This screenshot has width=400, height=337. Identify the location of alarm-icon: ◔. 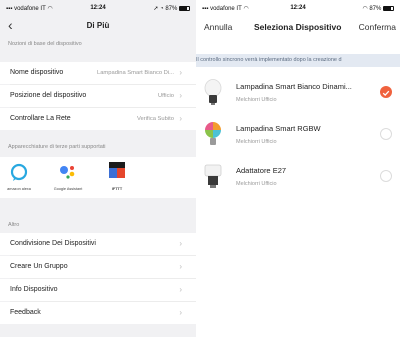
(162, 9).